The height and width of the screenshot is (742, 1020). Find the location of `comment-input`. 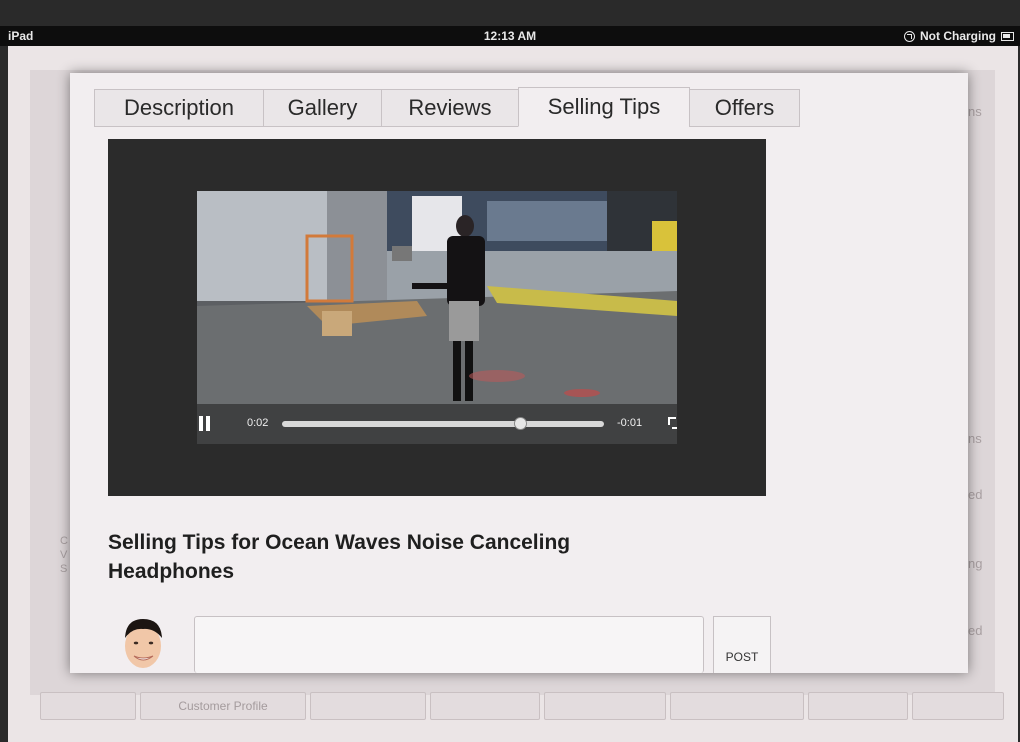

comment-input is located at coordinates (449, 644).